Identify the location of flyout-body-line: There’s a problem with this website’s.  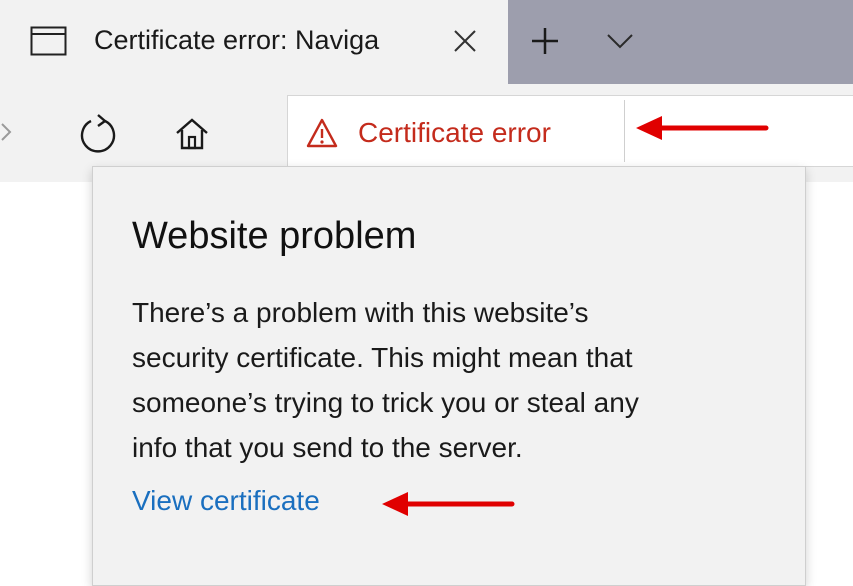
(360, 312).